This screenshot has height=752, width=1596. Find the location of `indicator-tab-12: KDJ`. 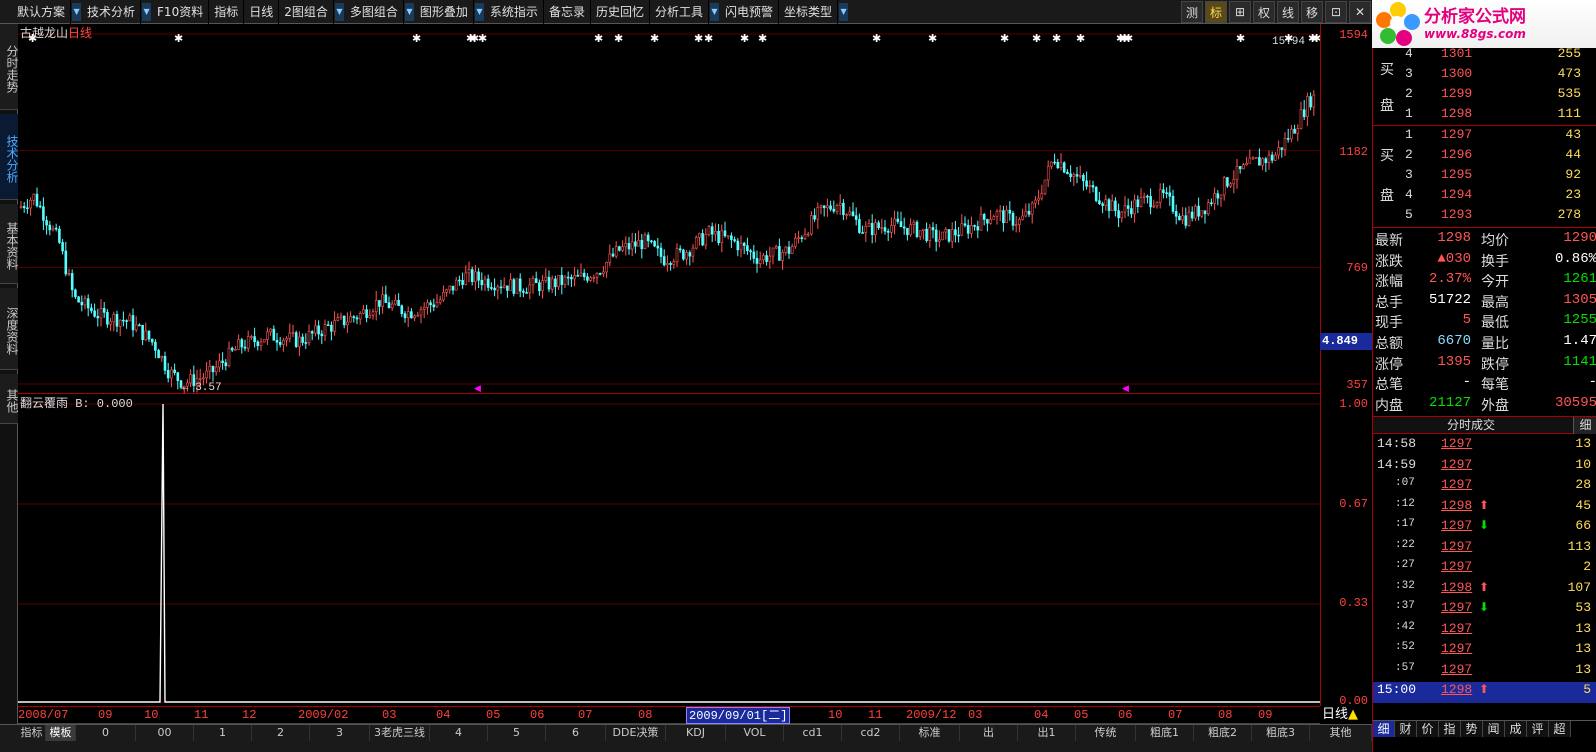

indicator-tab-12: KDJ is located at coordinates (696, 733).